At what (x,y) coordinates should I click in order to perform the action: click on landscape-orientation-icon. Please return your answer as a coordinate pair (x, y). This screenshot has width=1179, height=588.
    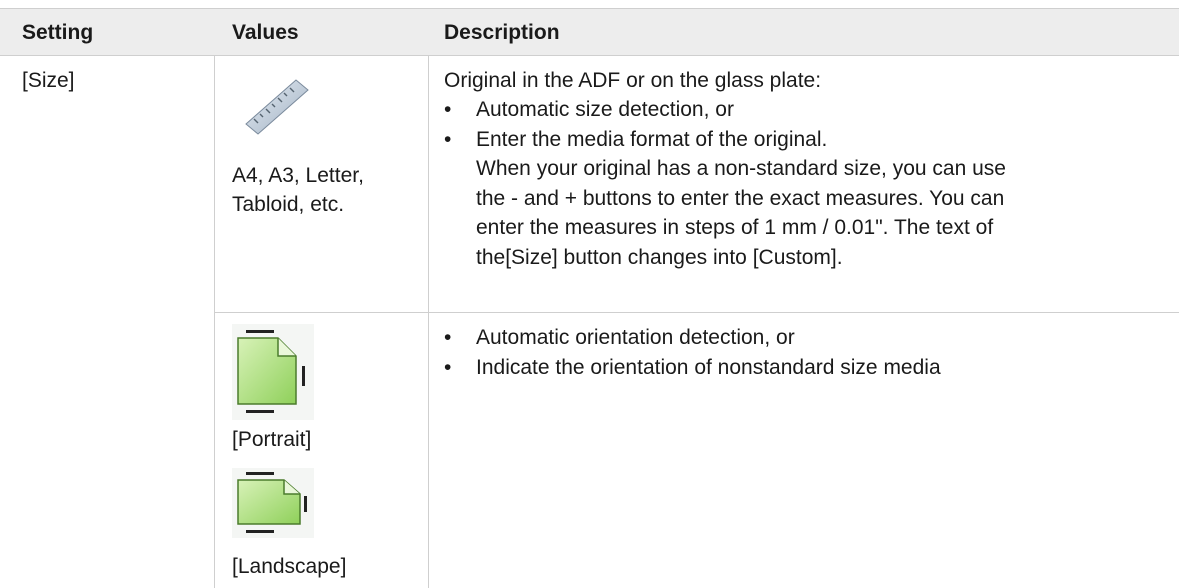
    Looking at the image, I should click on (273, 503).